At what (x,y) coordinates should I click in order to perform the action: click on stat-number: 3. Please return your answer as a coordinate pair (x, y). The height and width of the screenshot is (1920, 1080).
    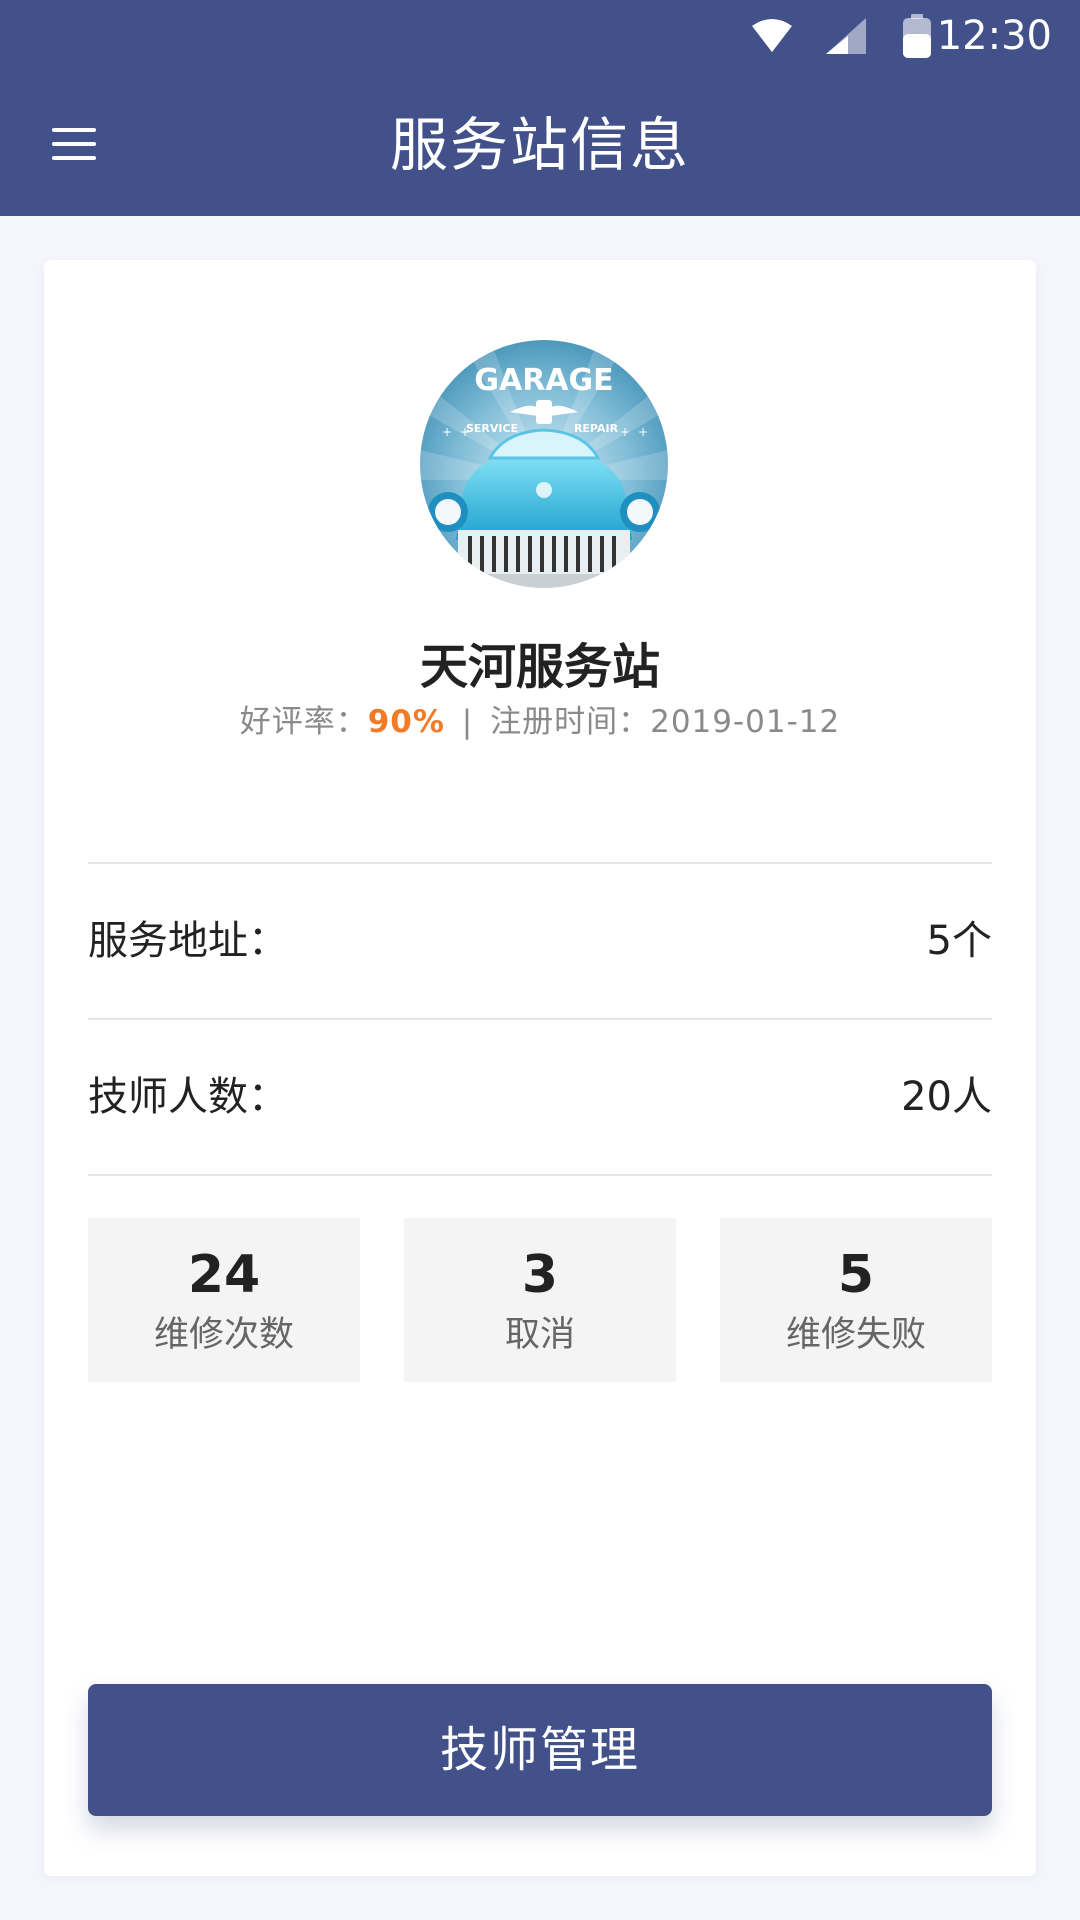
    Looking at the image, I should click on (540, 1275).